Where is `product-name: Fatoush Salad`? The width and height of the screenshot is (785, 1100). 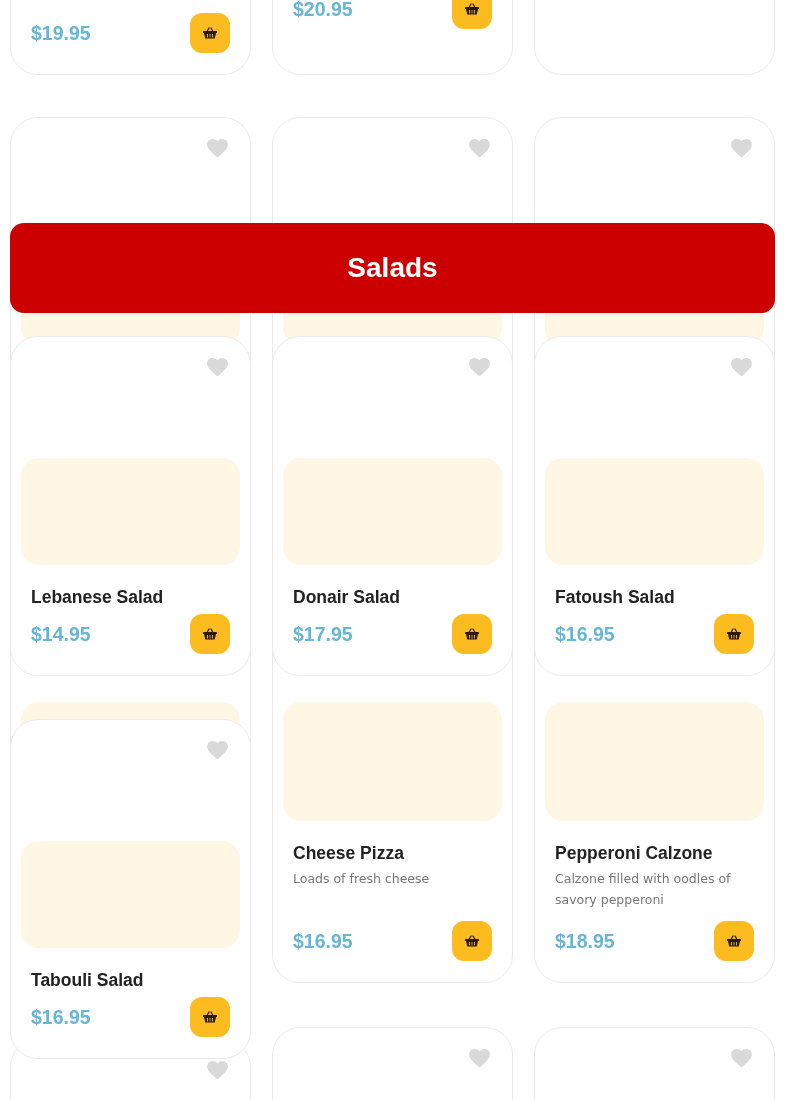 product-name: Fatoush Salad is located at coordinates (615, 597).